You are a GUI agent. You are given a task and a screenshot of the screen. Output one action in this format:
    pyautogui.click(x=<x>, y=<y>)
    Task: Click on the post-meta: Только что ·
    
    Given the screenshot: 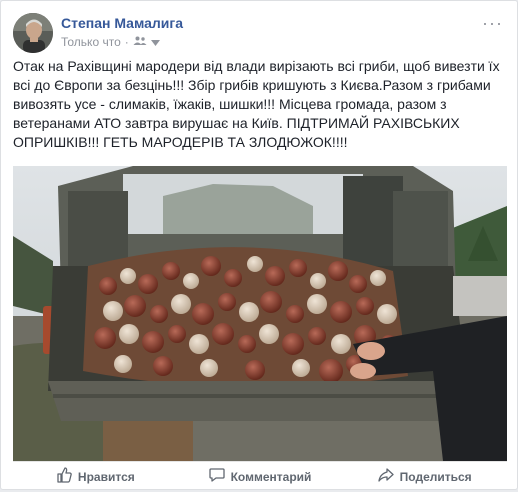 What is the action you would take?
    pyautogui.click(x=110, y=42)
    